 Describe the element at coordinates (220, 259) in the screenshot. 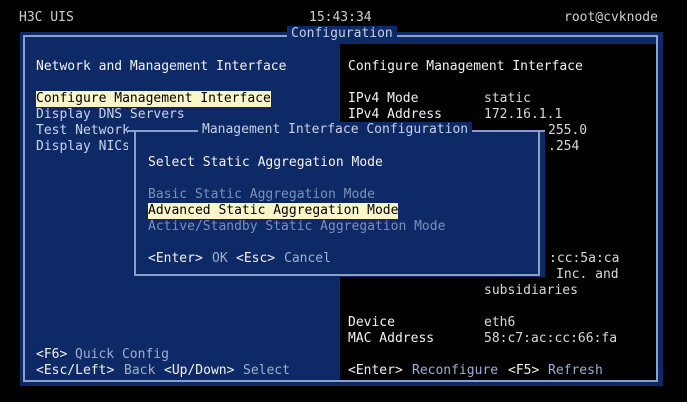

I see `dialog-ok-label: OK` at that location.